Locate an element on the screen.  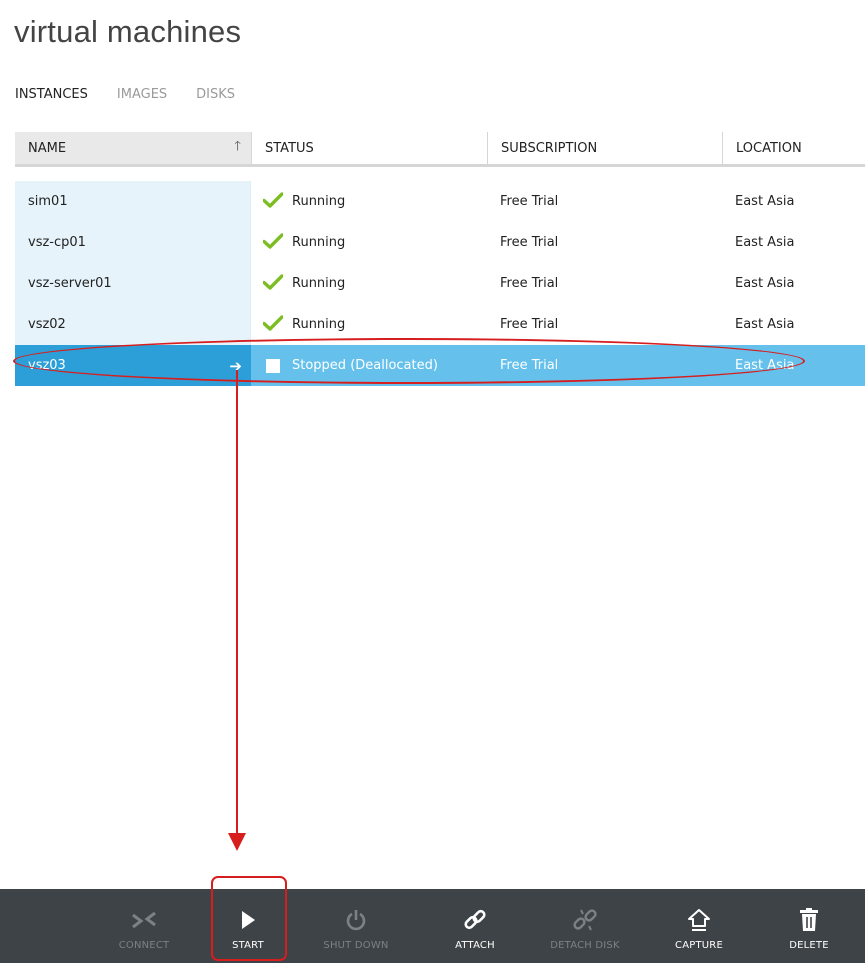
page-title: virtual machines is located at coordinates (128, 31).